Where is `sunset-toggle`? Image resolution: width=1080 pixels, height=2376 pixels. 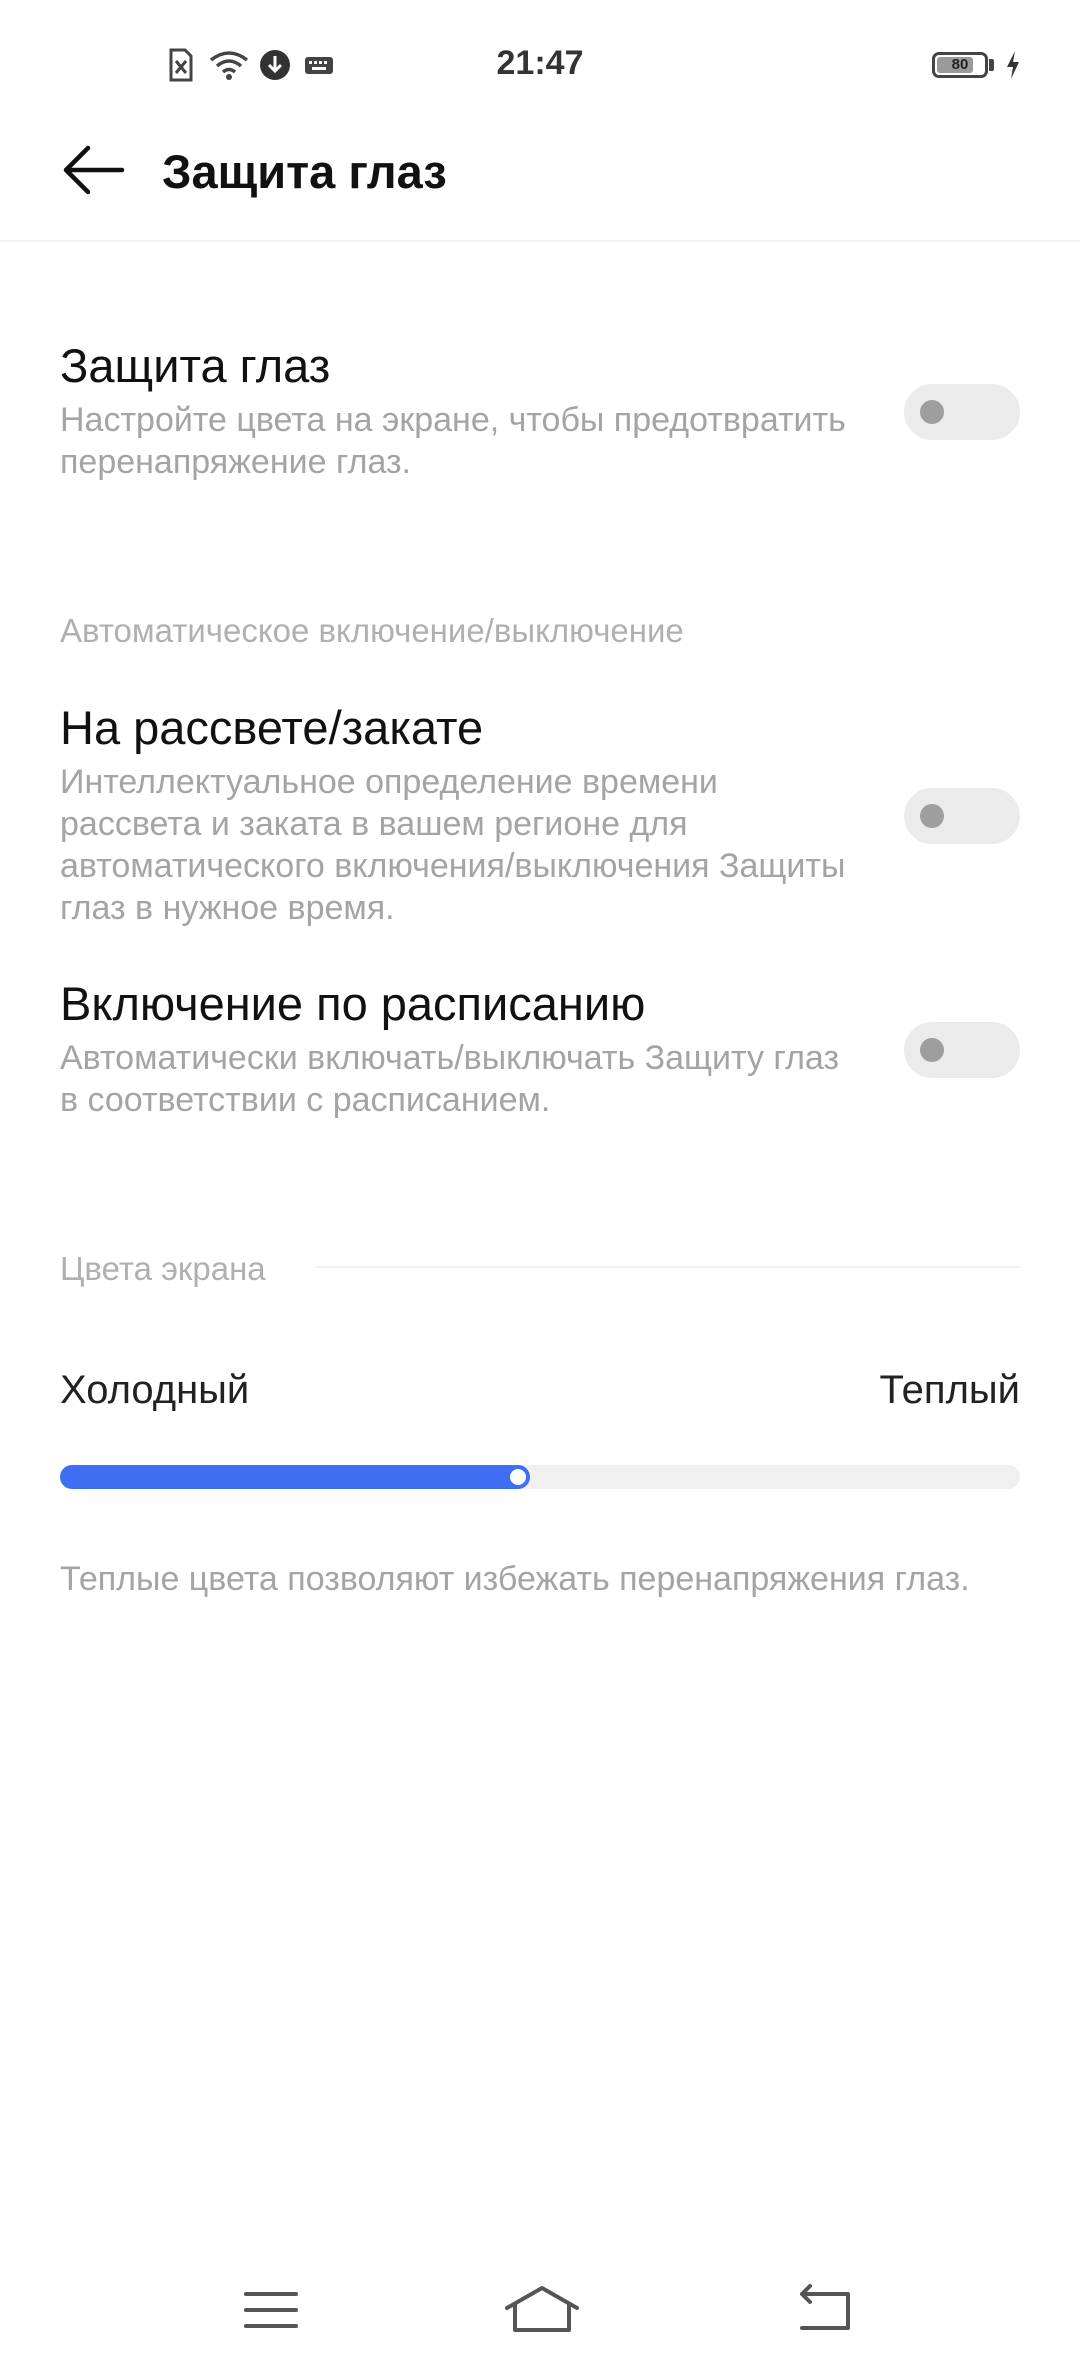 sunset-toggle is located at coordinates (962, 816).